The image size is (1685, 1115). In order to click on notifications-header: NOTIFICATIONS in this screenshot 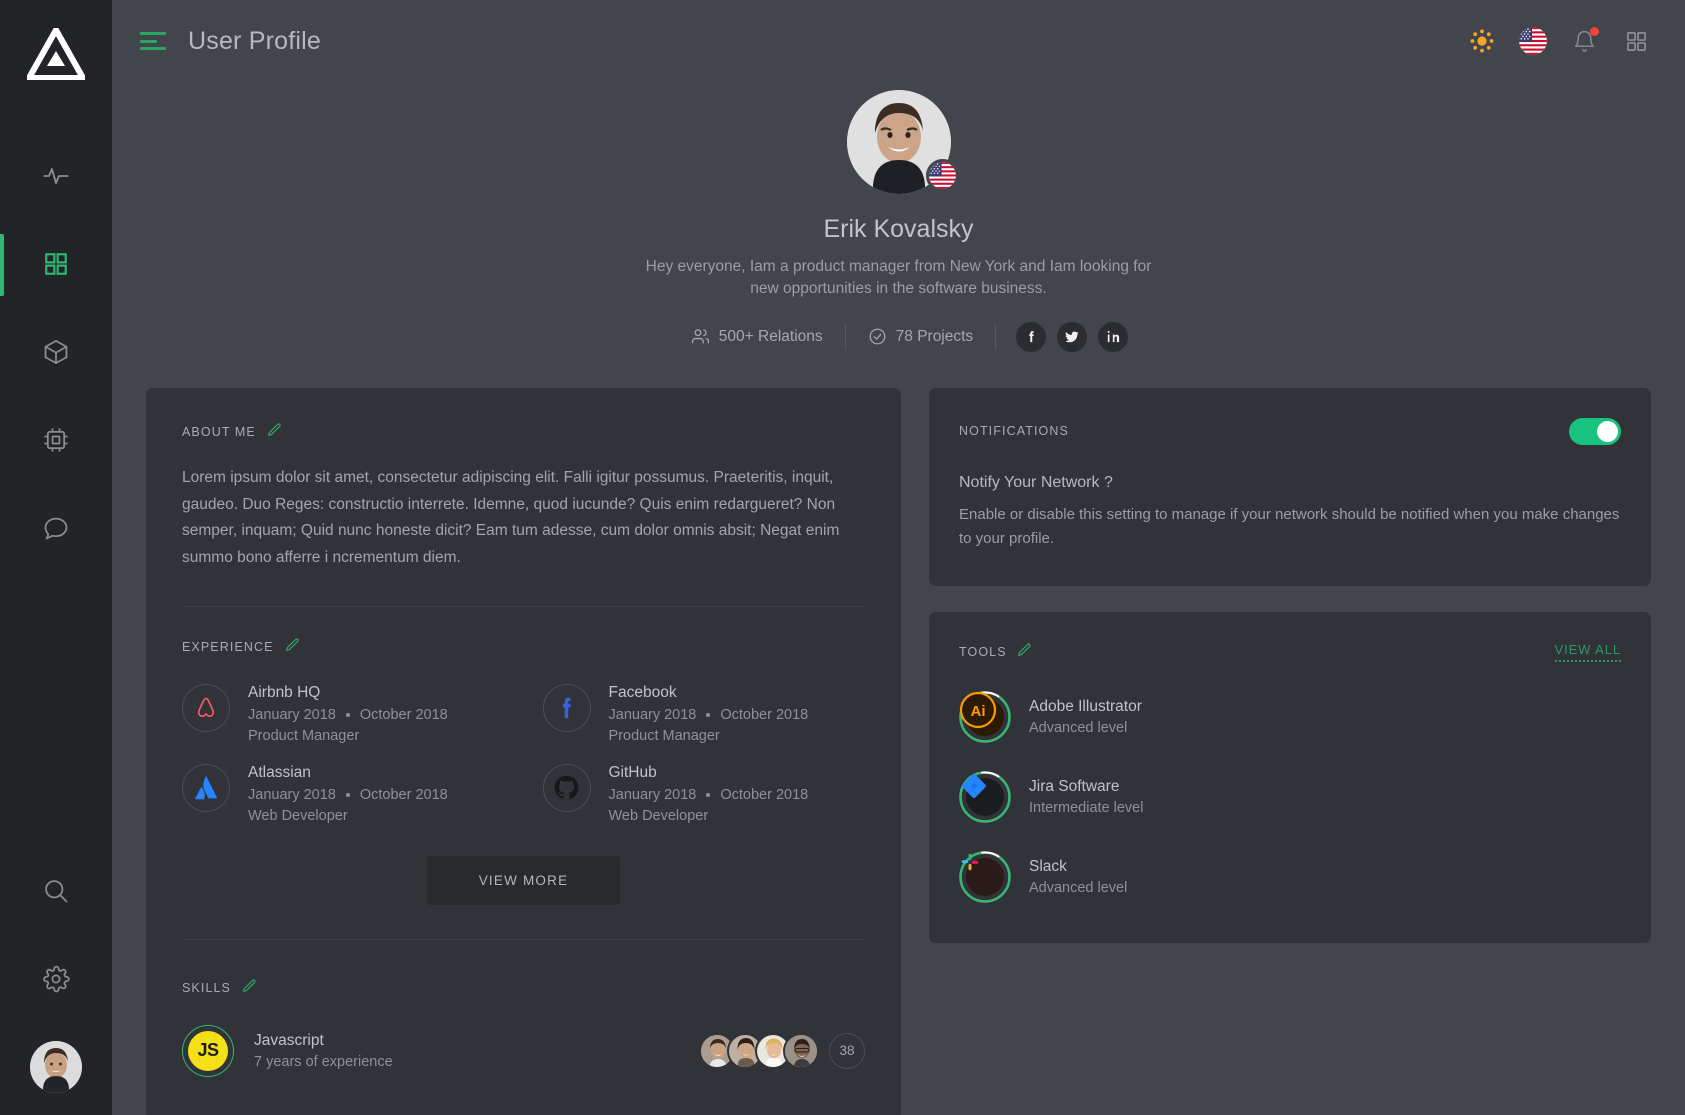, I will do `click(1290, 431)`.